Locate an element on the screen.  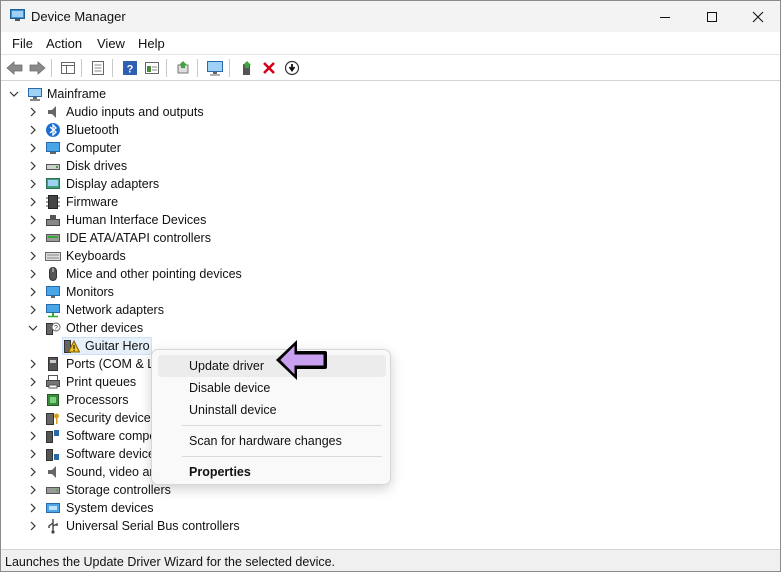
tree-category-item: Bluetooth is located at coordinates (390, 130).